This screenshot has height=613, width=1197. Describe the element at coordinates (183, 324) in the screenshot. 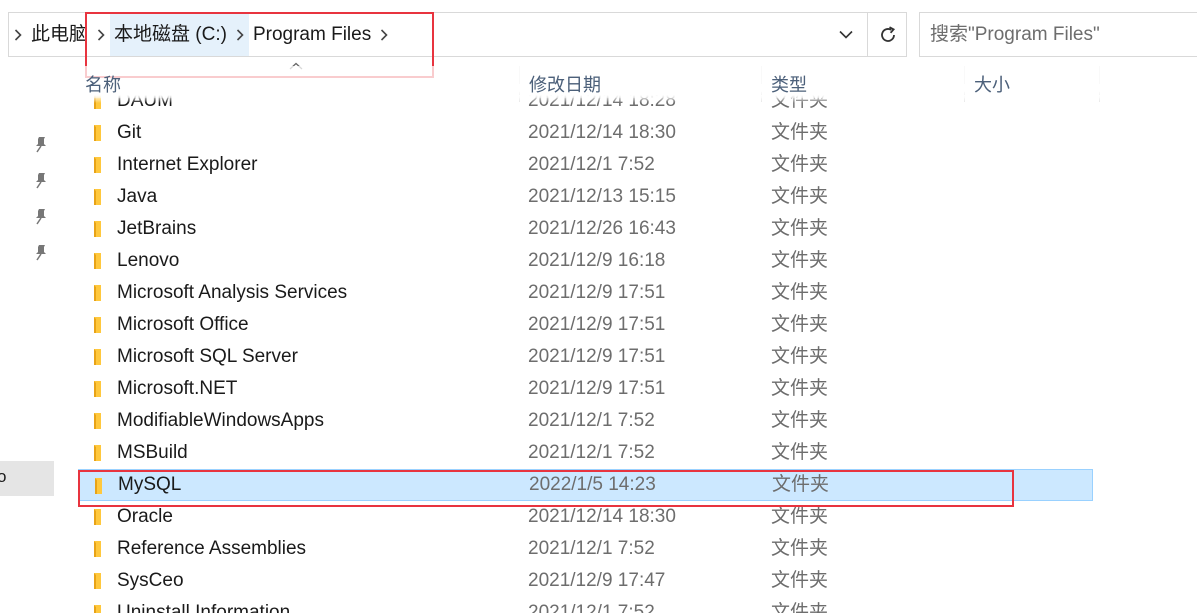

I see `file-name: Microsoft Office` at that location.